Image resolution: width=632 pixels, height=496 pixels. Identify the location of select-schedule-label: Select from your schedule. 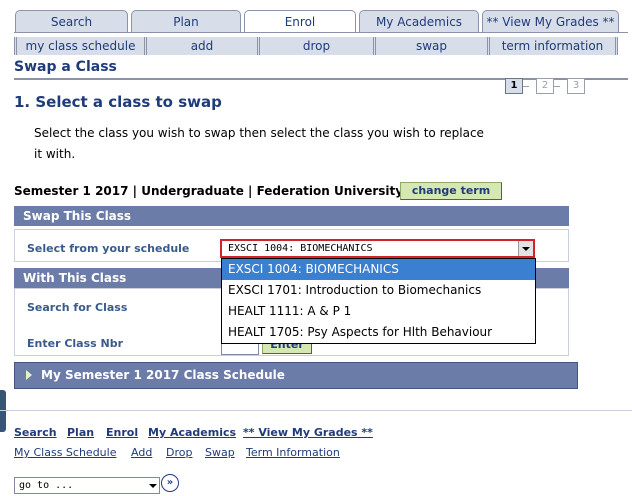
(108, 248).